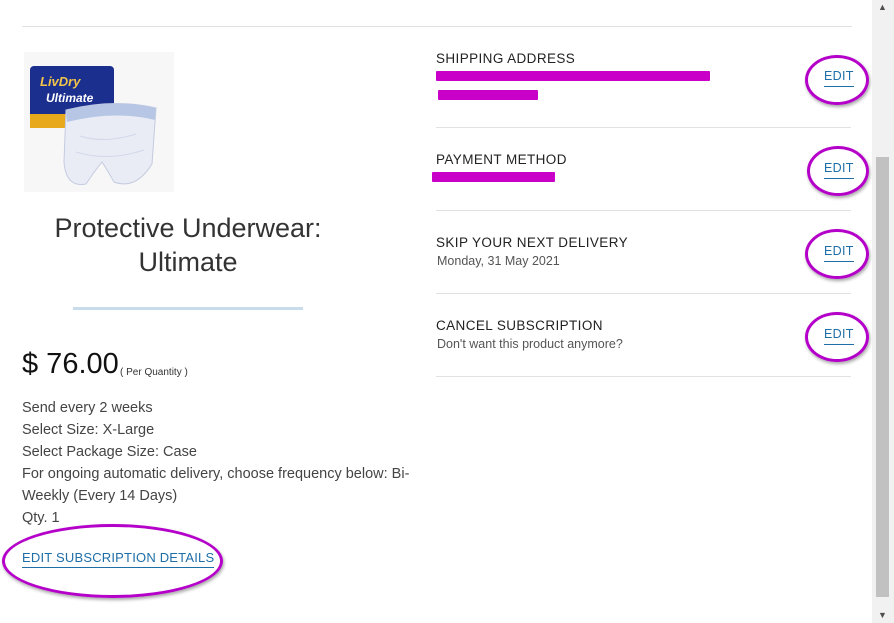  I want to click on detail-quantity: Qty. 1, so click(41, 518).